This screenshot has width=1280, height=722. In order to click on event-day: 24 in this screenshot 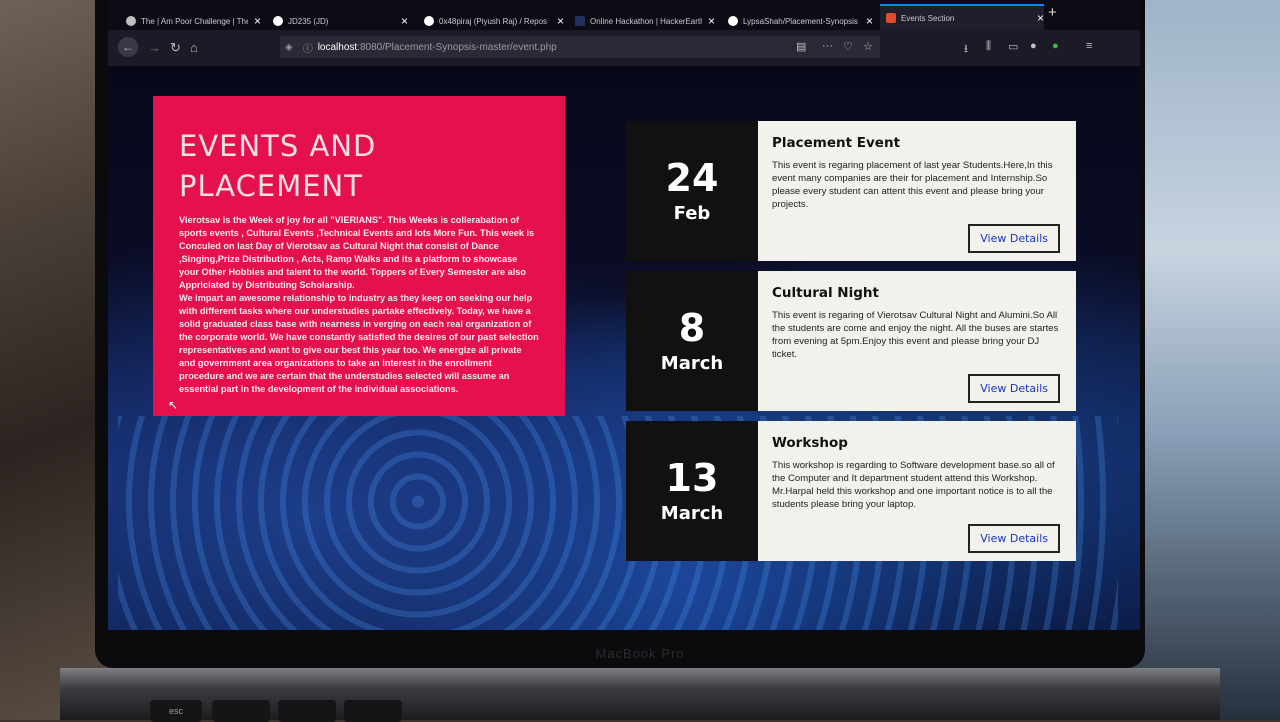, I will do `click(692, 178)`.